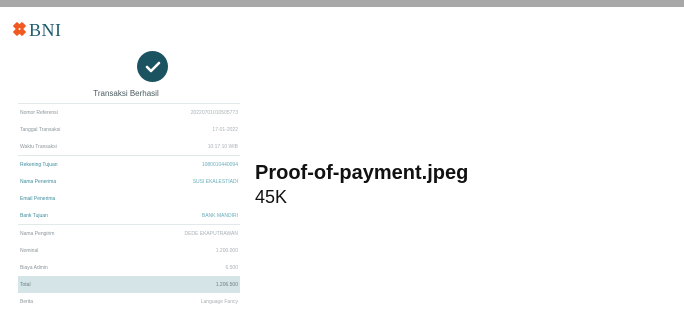 The width and height of the screenshot is (684, 332). I want to click on receipt-row-label: Biaya Admin, so click(34, 267).